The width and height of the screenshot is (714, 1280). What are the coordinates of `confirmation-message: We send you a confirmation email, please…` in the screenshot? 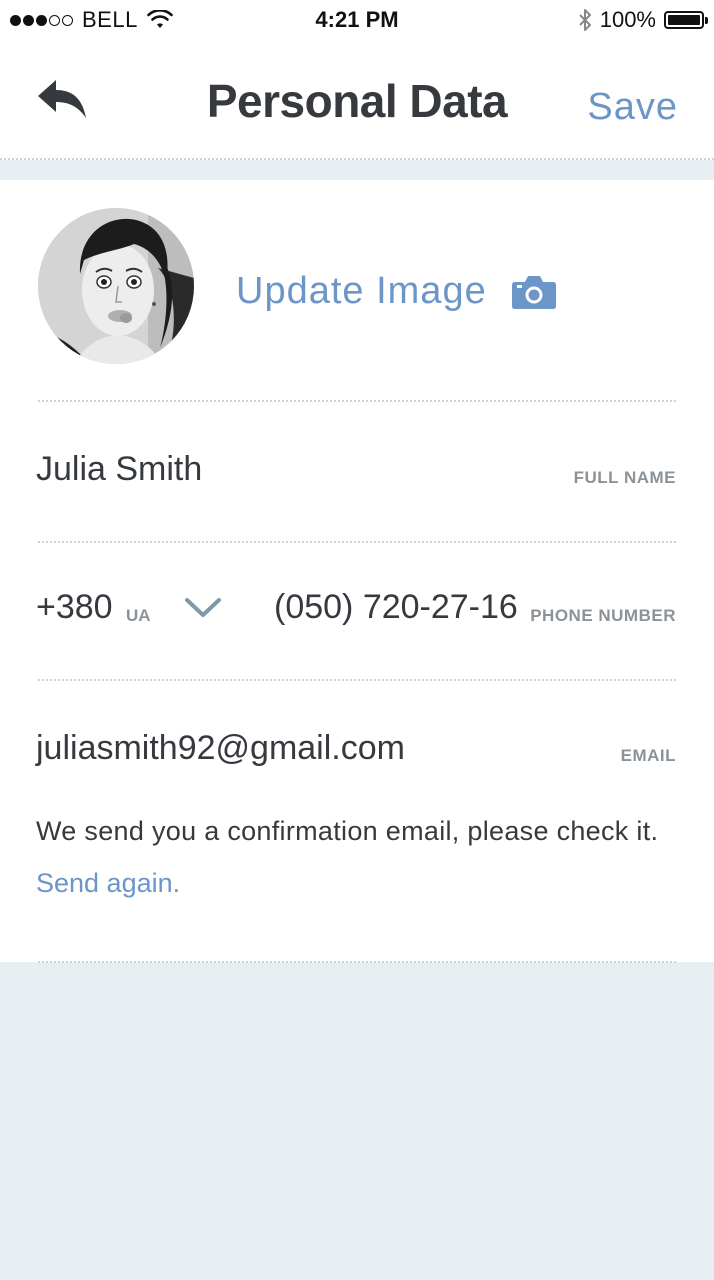 It's located at (347, 831).